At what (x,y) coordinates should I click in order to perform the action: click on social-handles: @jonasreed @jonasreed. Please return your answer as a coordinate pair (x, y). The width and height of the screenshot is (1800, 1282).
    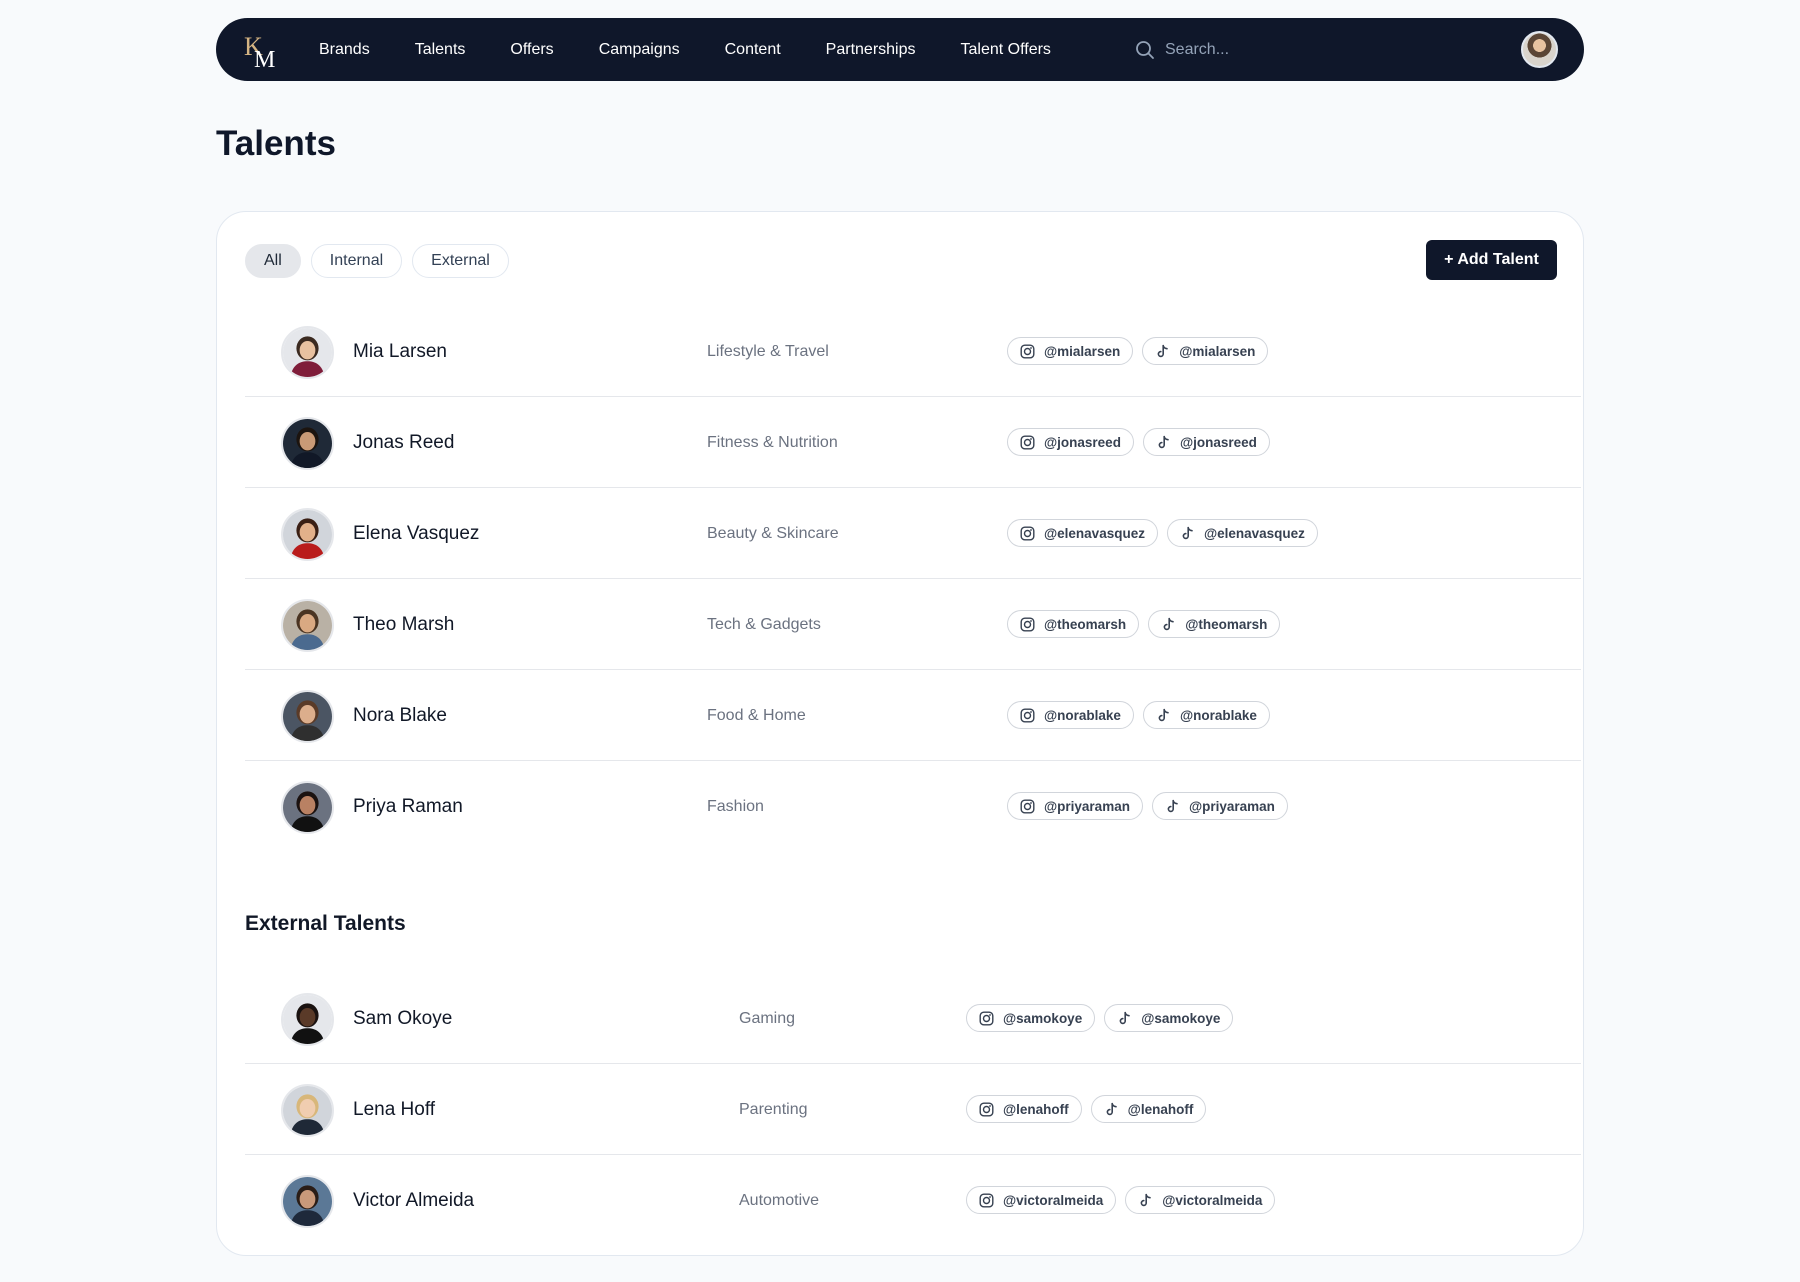
    Looking at the image, I should click on (1138, 442).